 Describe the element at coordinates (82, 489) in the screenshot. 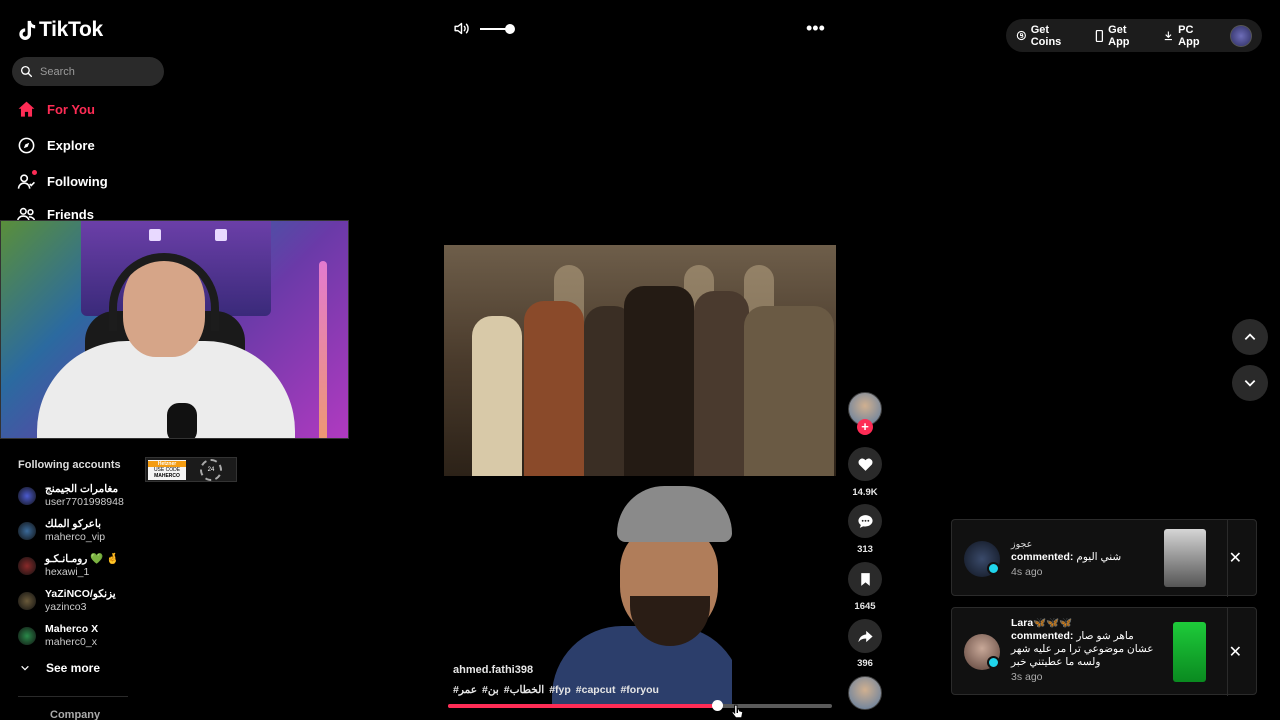

I see `account-display-name: مغامرات الجيمنج` at that location.